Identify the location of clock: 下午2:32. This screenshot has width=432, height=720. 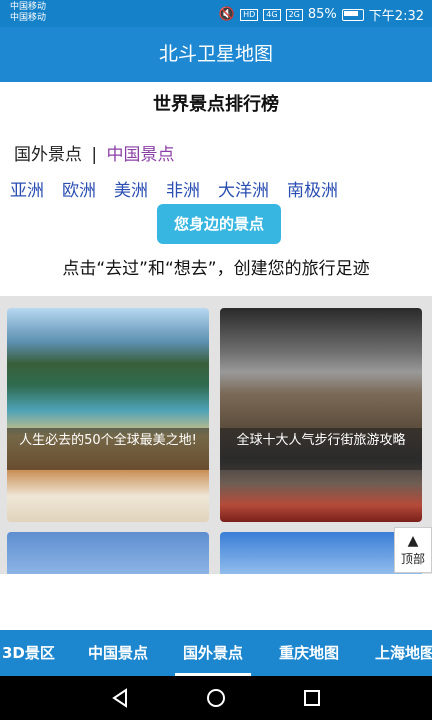
(396, 16).